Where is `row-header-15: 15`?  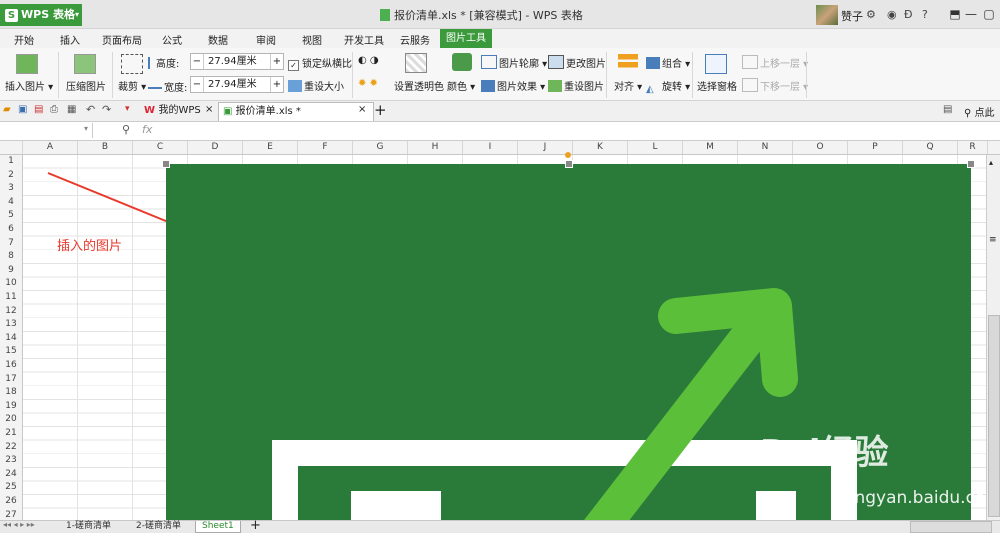 row-header-15: 15 is located at coordinates (11, 351).